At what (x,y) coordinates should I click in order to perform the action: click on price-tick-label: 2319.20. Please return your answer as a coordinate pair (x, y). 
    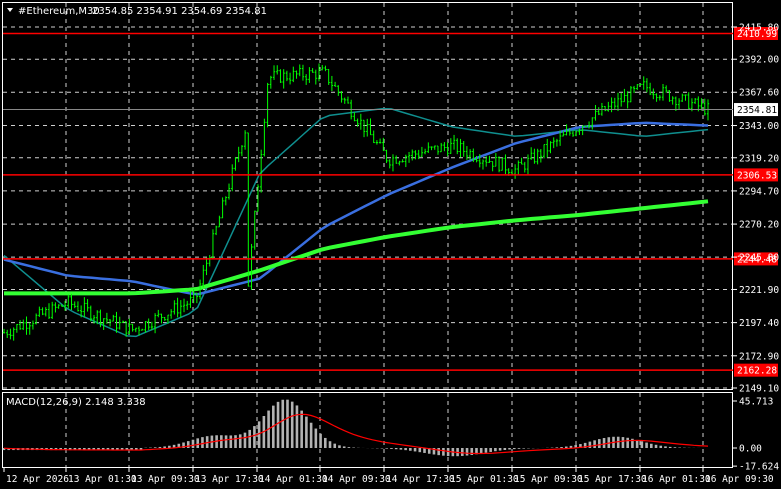
    Looking at the image, I should click on (759, 158).